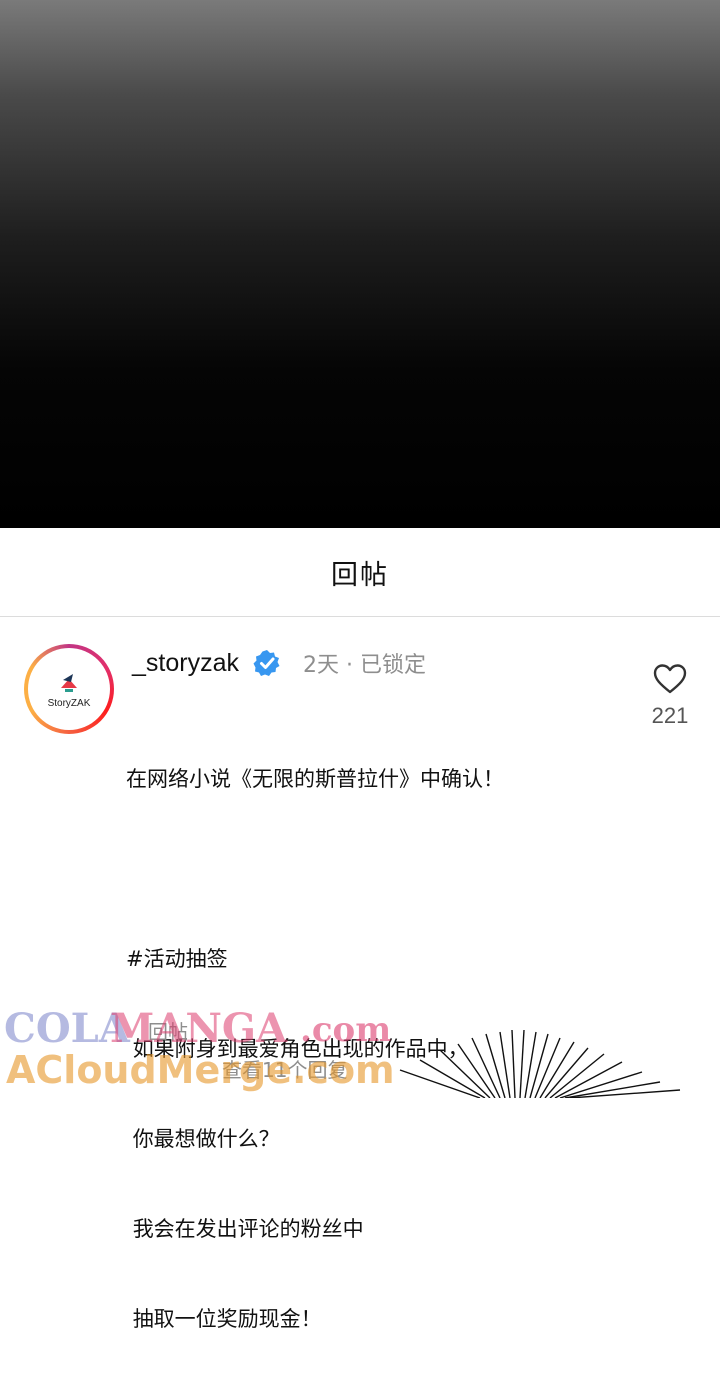  I want to click on sheet-title: 回帖, so click(360, 575).